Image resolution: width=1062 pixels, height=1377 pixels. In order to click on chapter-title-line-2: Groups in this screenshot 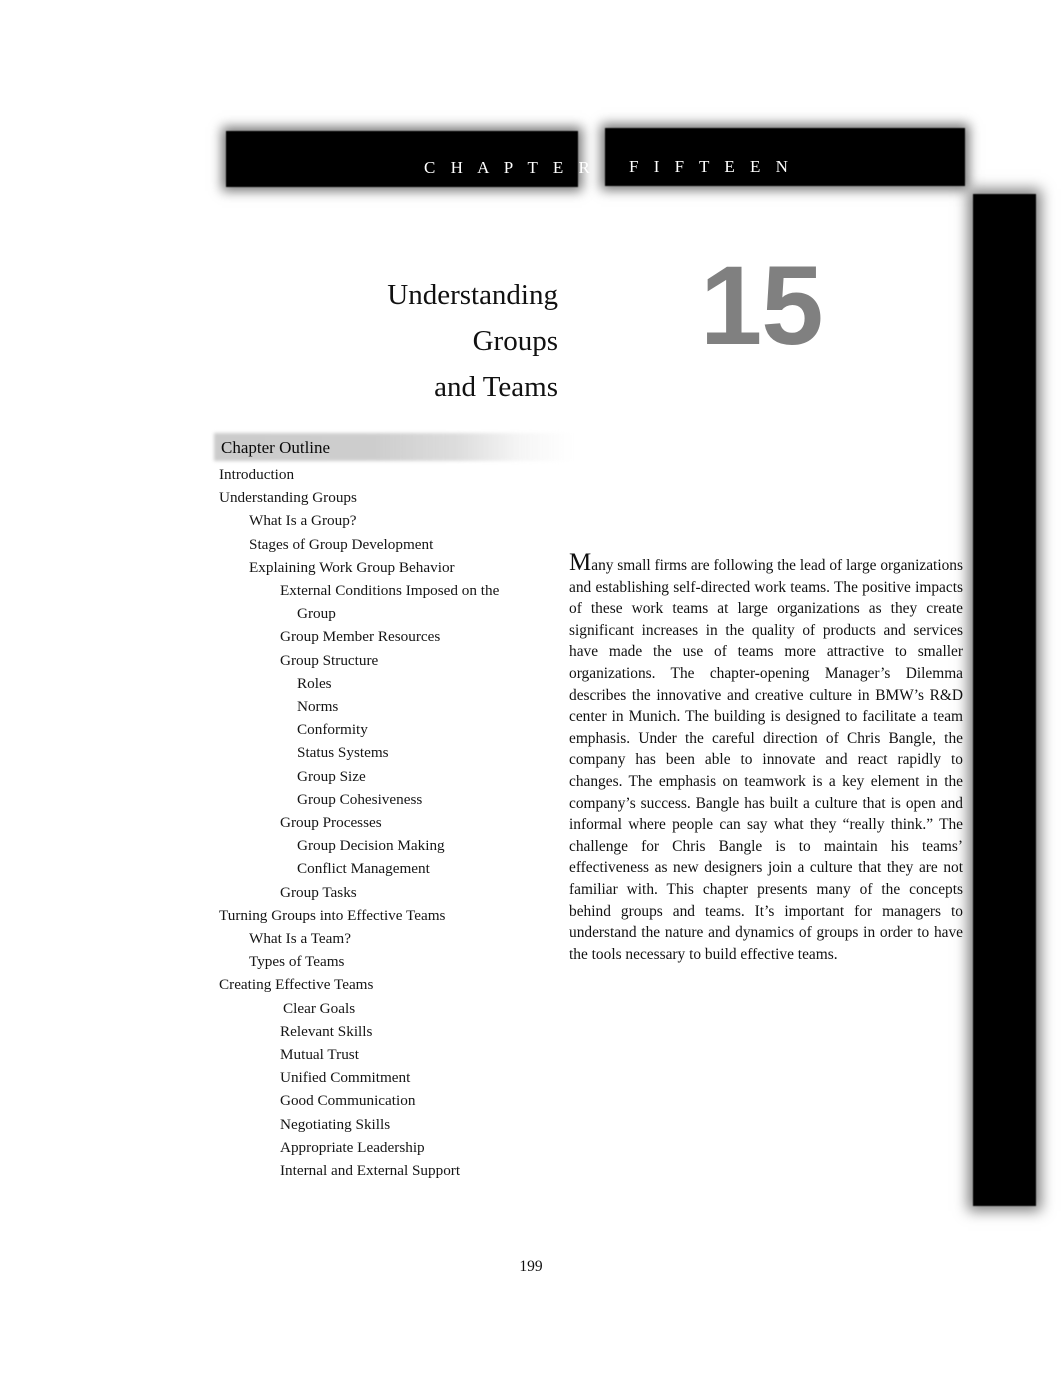, I will do `click(515, 341)`.